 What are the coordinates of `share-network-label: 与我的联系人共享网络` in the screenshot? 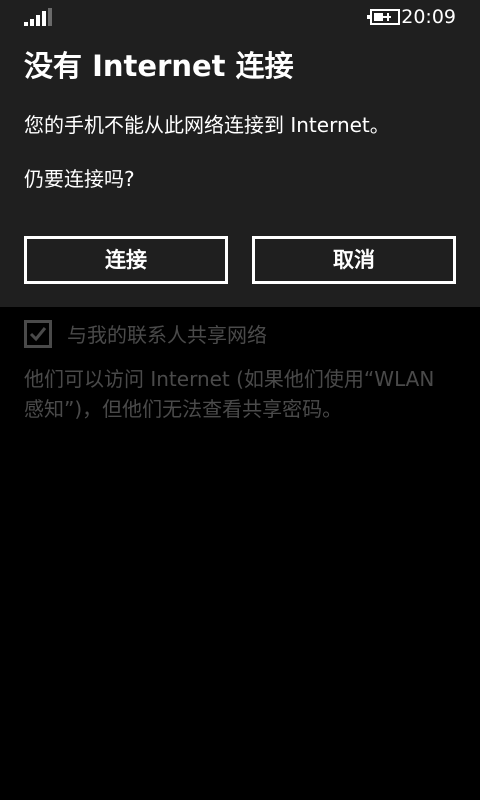 It's located at (167, 335).